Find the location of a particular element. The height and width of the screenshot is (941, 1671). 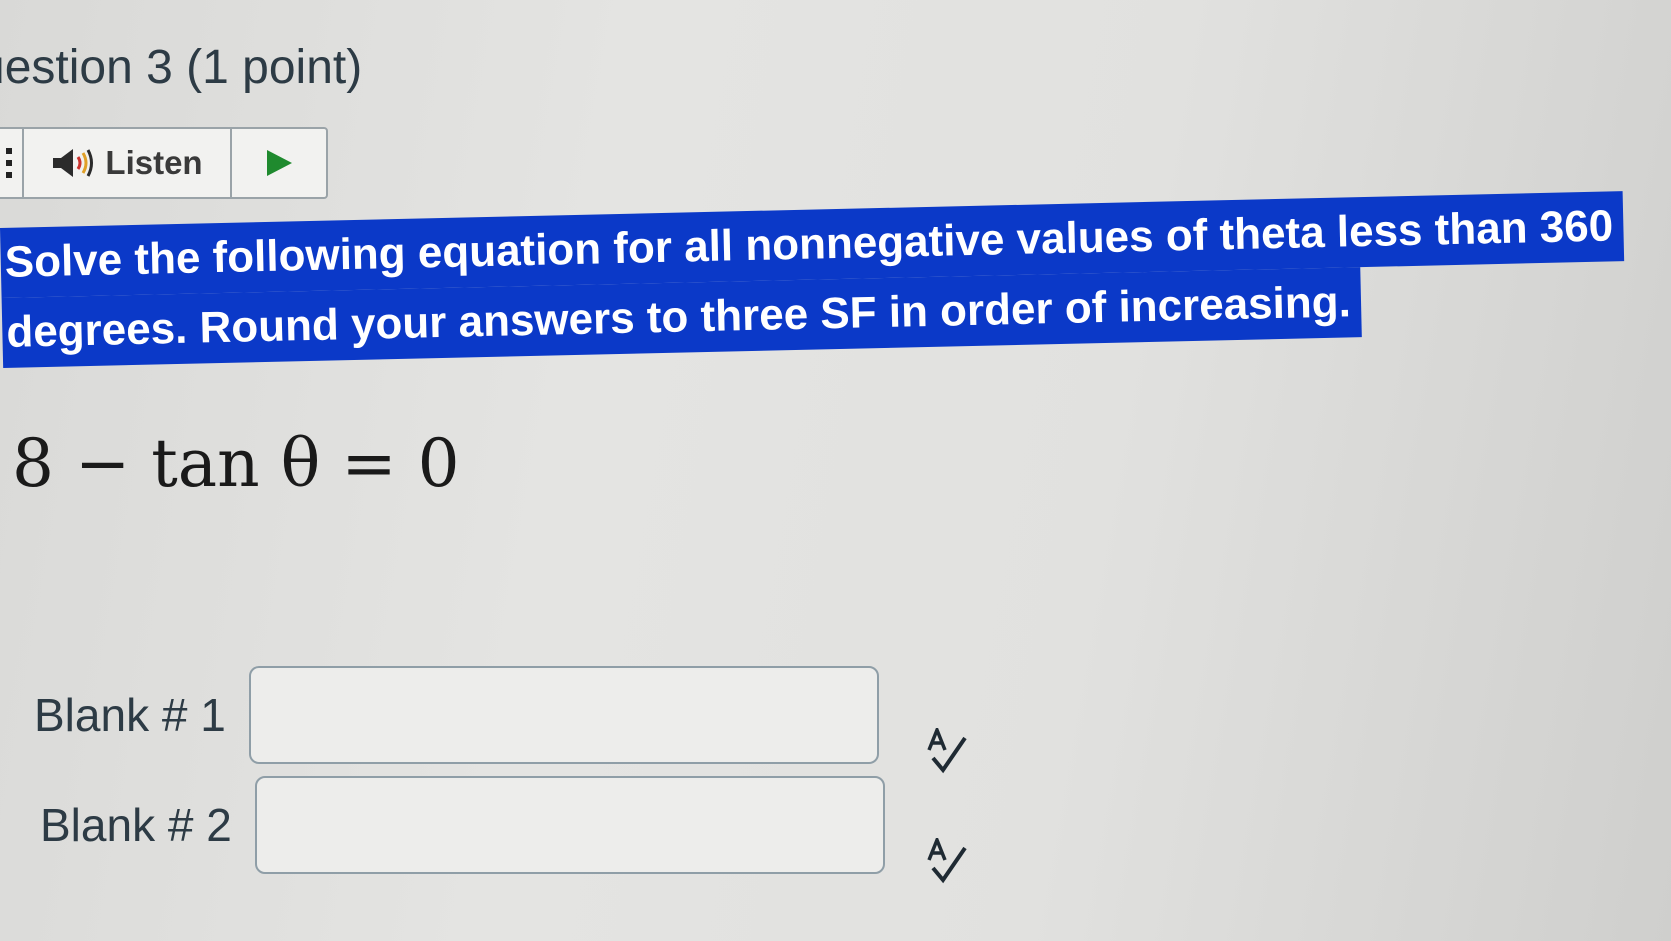

listen-button: Listen is located at coordinates (128, 163).